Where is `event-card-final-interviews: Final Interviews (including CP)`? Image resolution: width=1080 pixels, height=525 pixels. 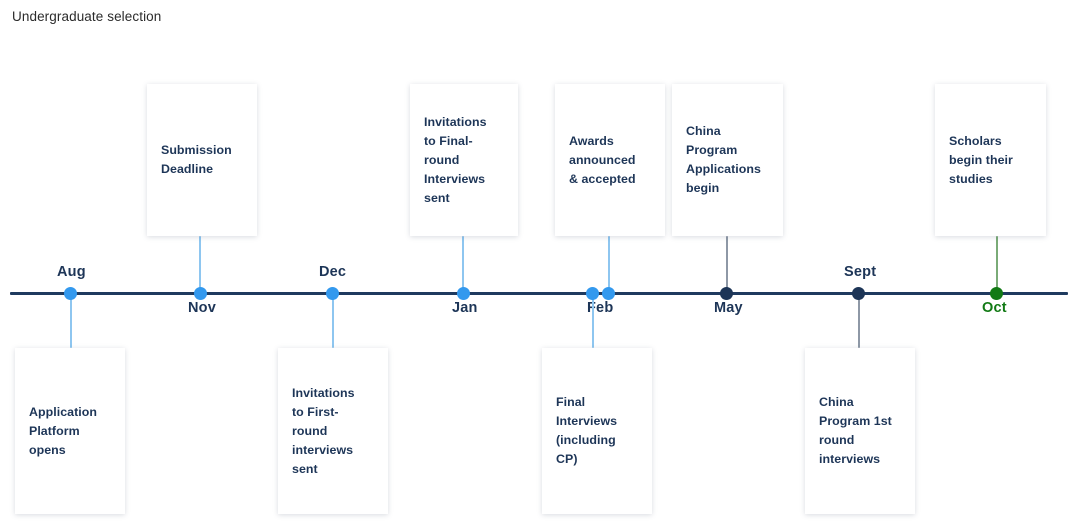 event-card-final-interviews: Final Interviews (including CP) is located at coordinates (597, 431).